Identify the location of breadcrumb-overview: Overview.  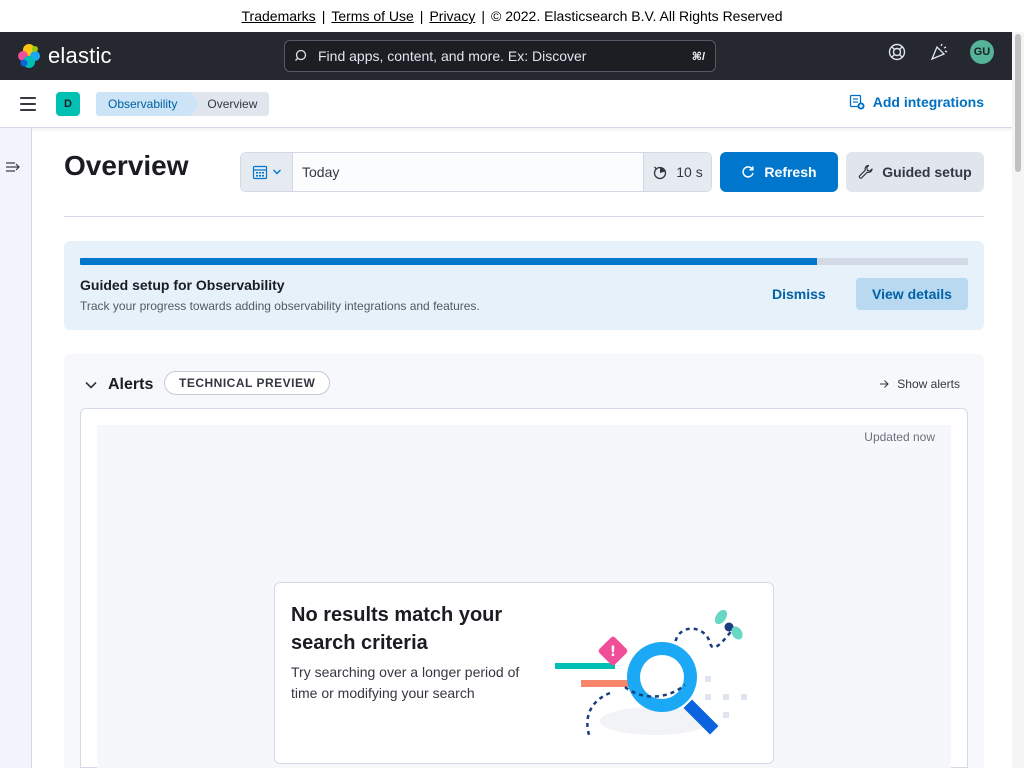
(230, 103).